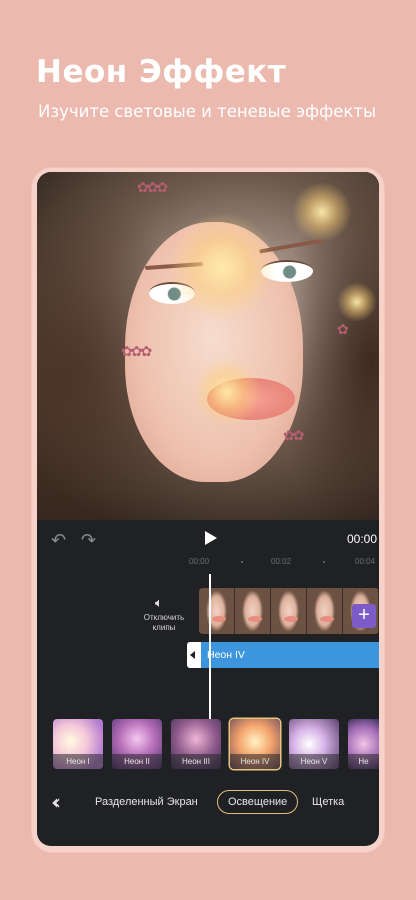  What do you see at coordinates (159, 603) in the screenshot?
I see `speaker-icon: 🔈︎` at bounding box center [159, 603].